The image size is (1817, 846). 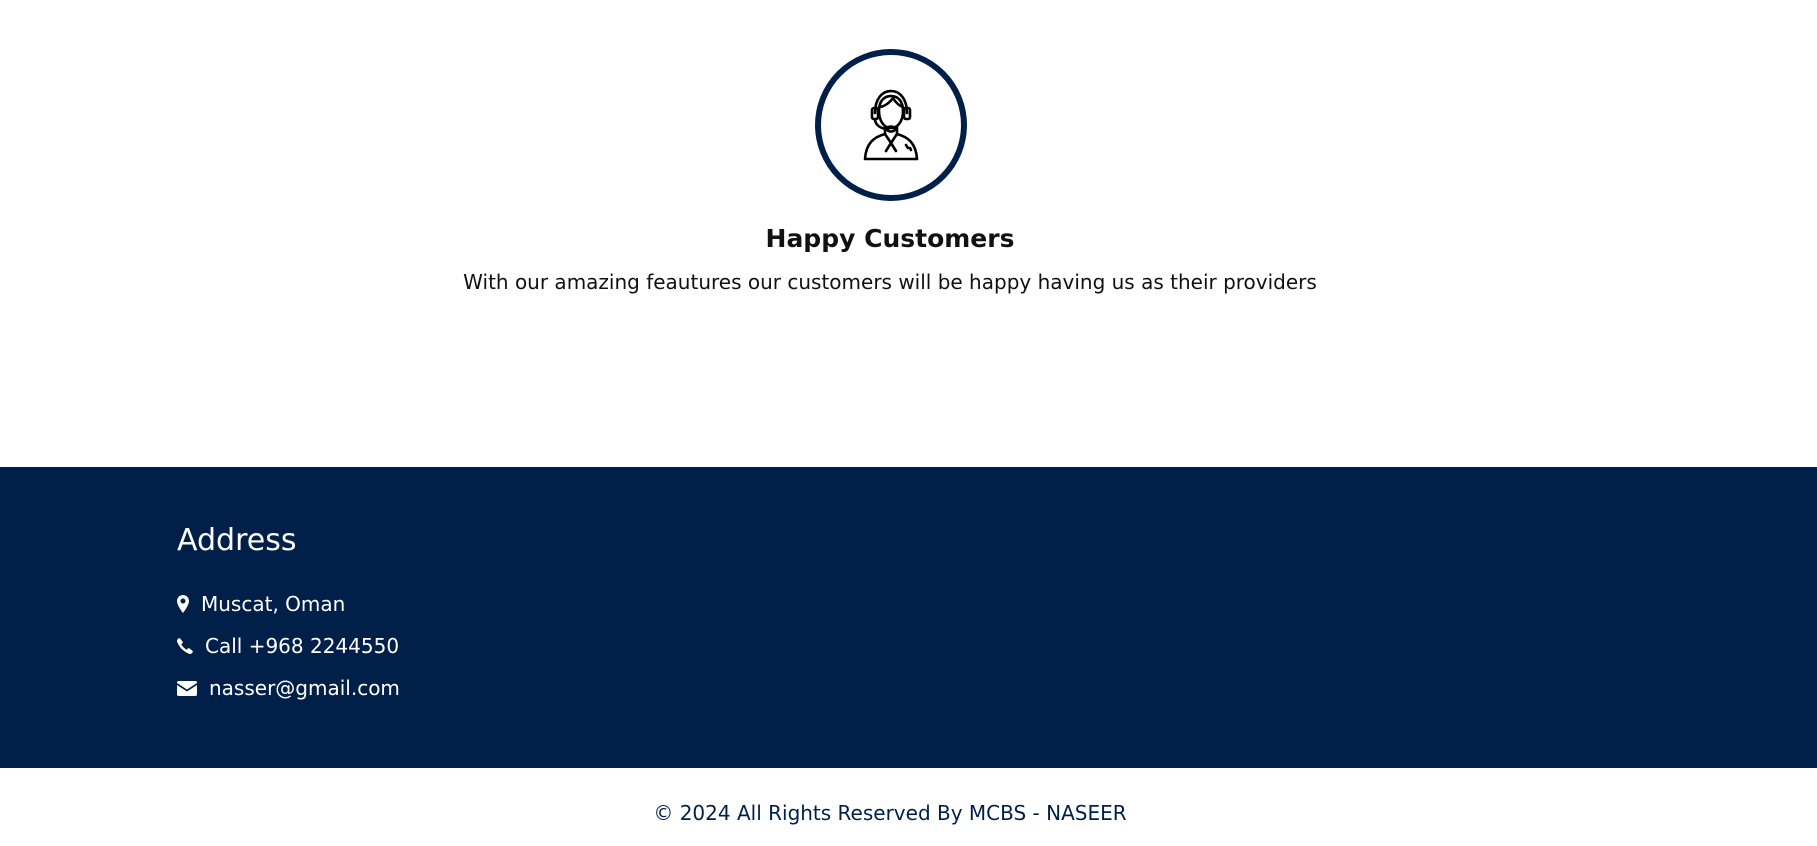 What do you see at coordinates (237, 540) in the screenshot?
I see `footer-heading: Address` at bounding box center [237, 540].